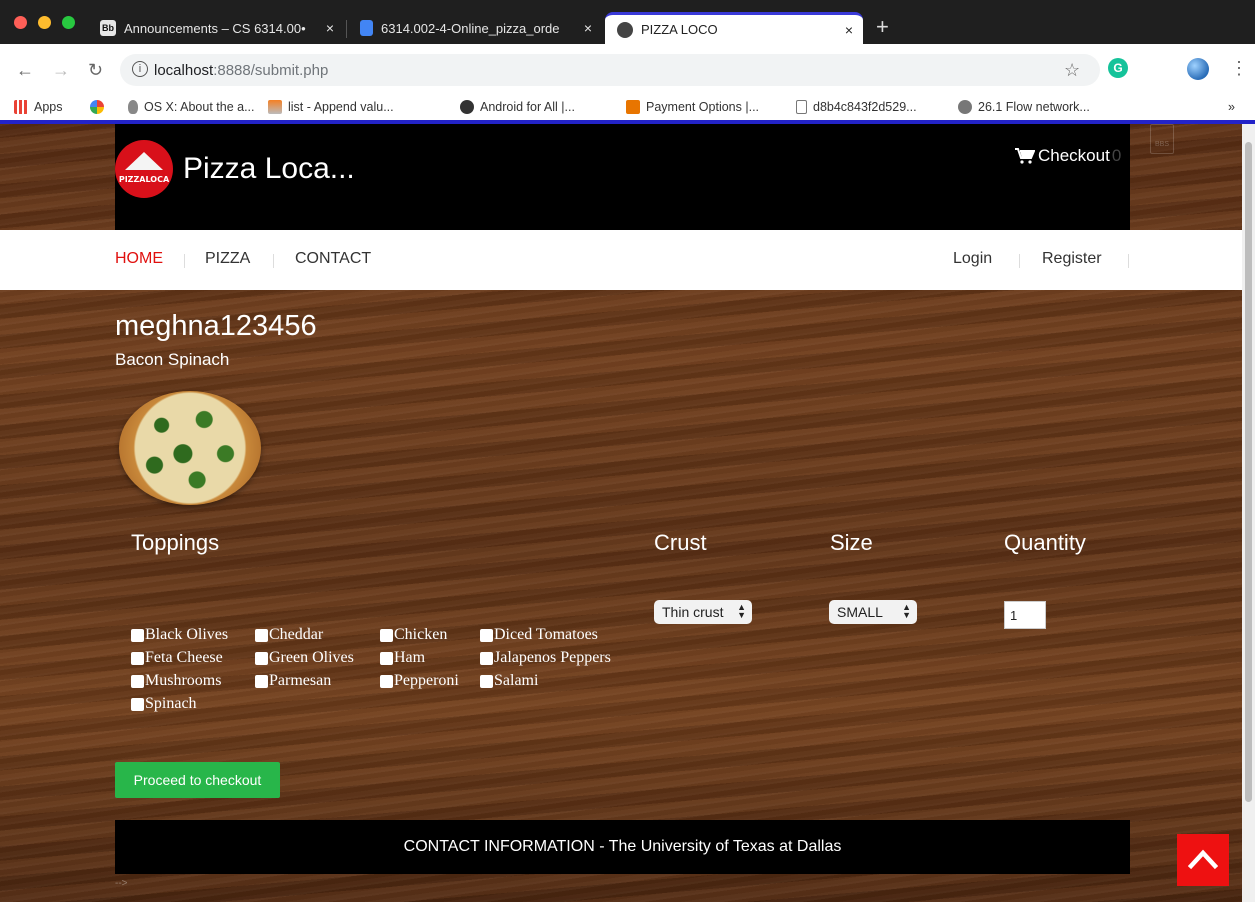  What do you see at coordinates (366, 28) in the screenshot?
I see `google-docs-icon` at bounding box center [366, 28].